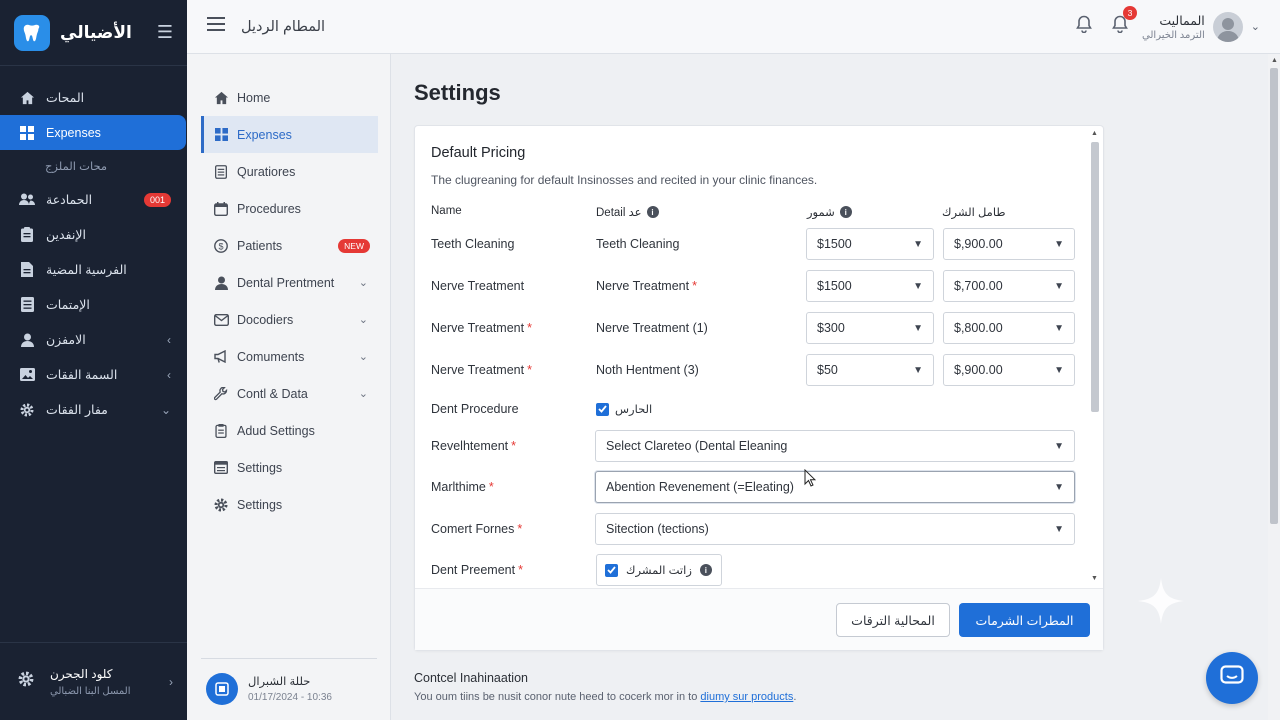 The image size is (1280, 720). I want to click on primary-nav-item-expenses: Expenses, so click(93, 132).